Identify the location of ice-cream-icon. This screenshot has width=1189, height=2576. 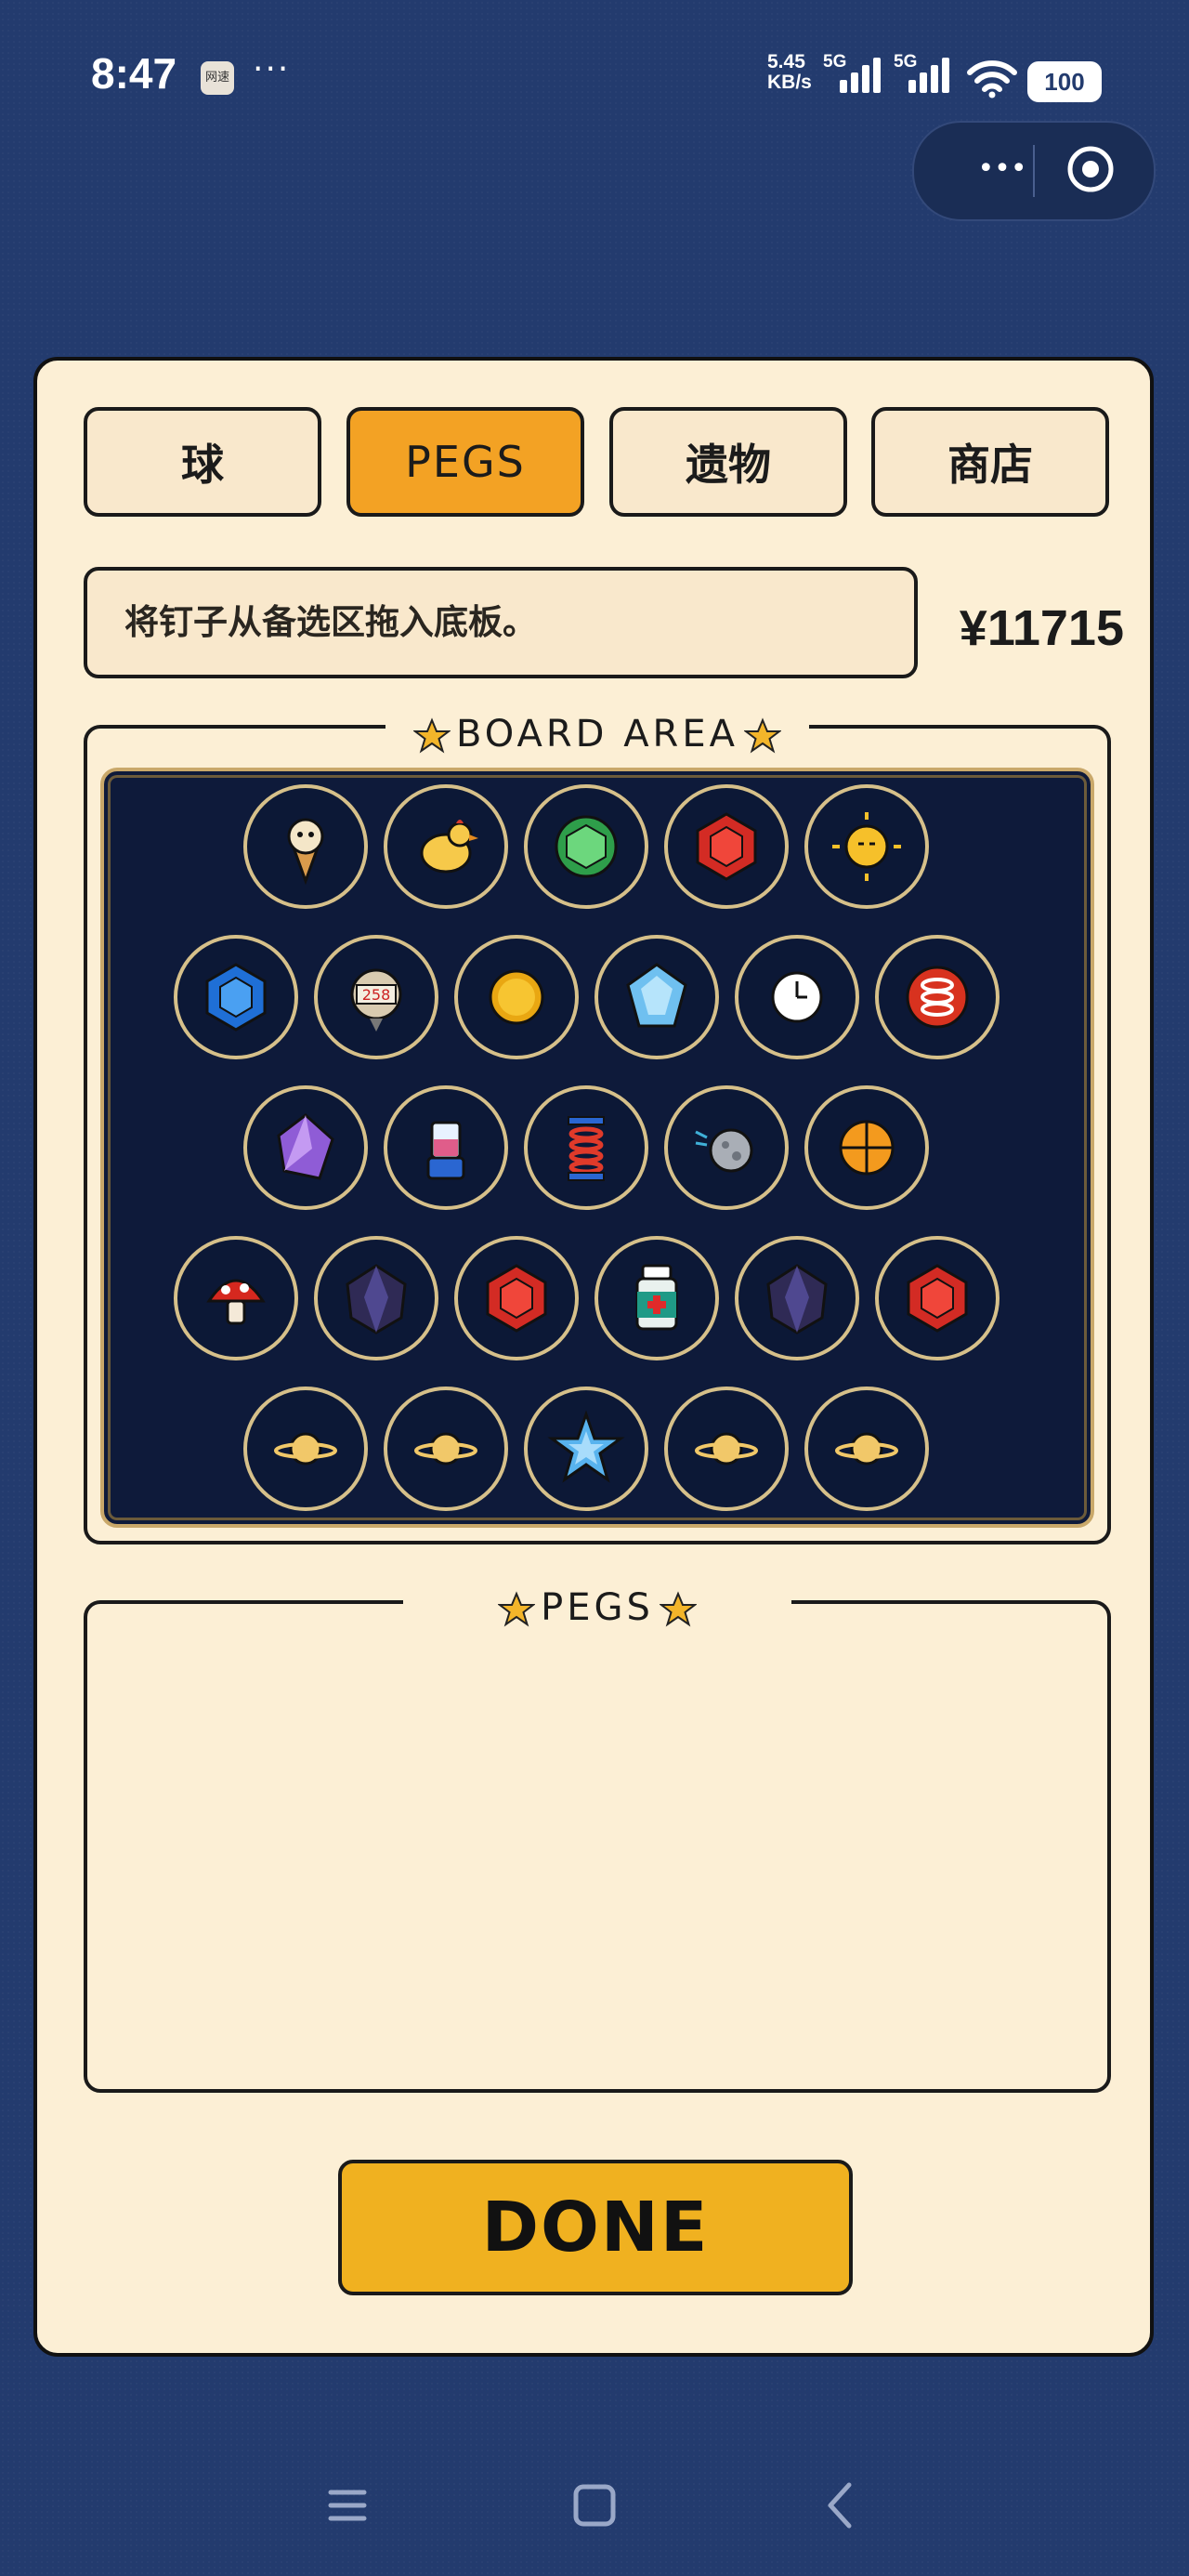
(305, 852).